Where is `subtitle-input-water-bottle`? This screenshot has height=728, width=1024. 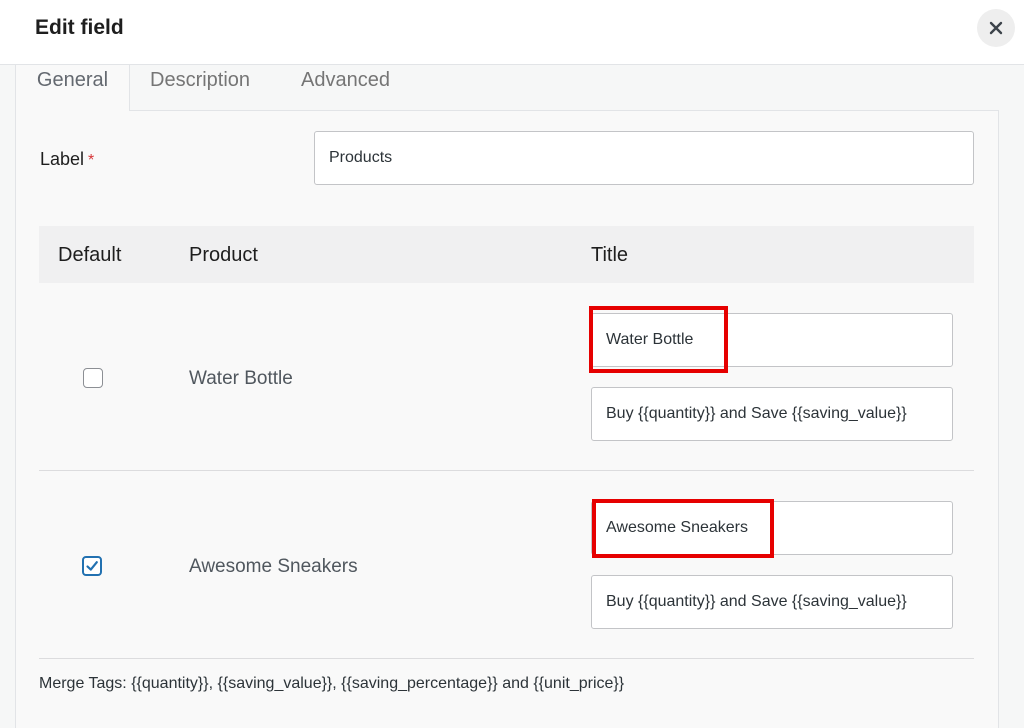
subtitle-input-water-bottle is located at coordinates (772, 414).